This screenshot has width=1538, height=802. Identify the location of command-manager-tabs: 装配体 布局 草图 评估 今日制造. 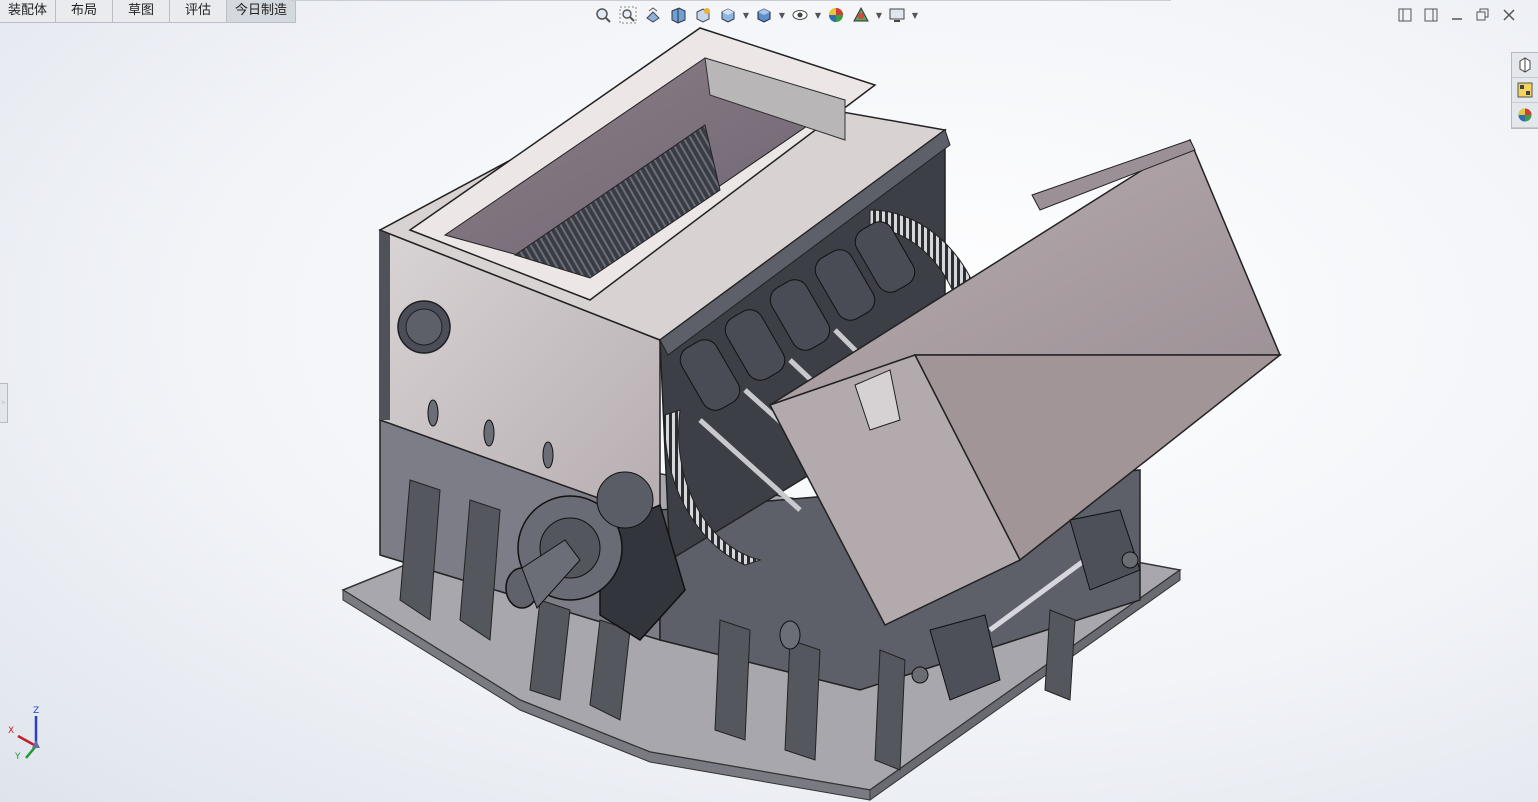
(148, 11).